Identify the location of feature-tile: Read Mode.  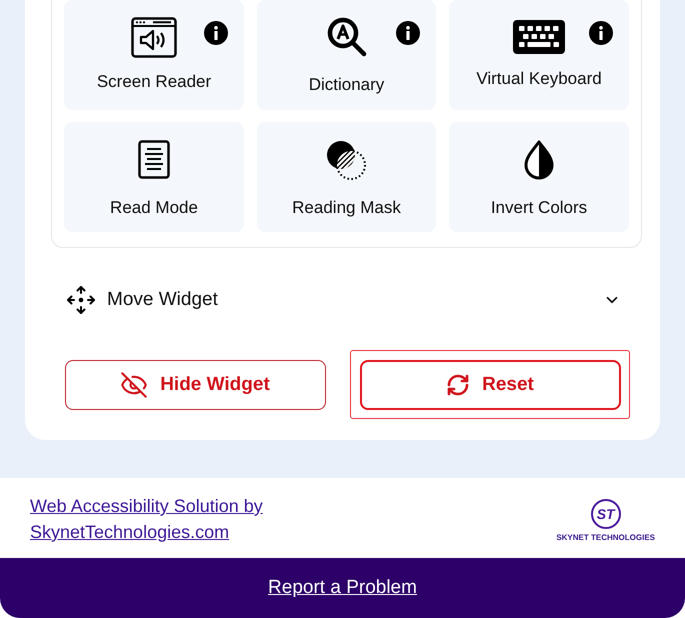
(154, 177).